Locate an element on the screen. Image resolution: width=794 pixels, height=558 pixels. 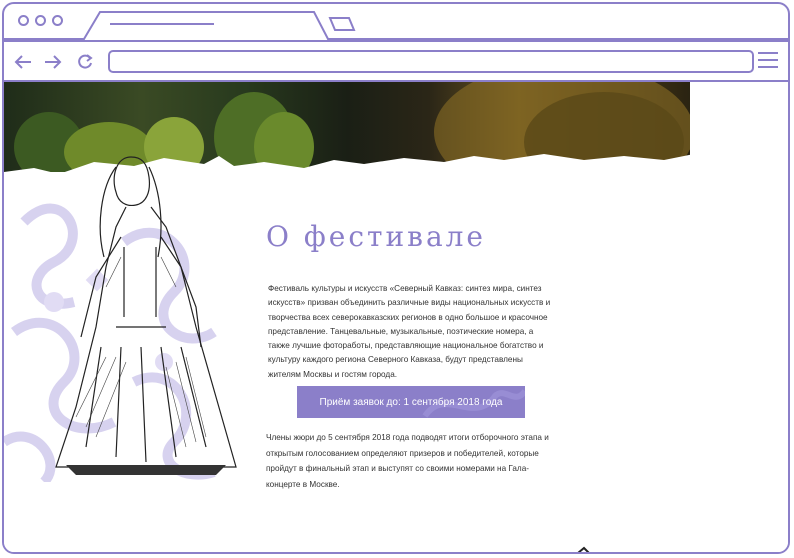
navigation-bar is located at coordinates (396, 61).